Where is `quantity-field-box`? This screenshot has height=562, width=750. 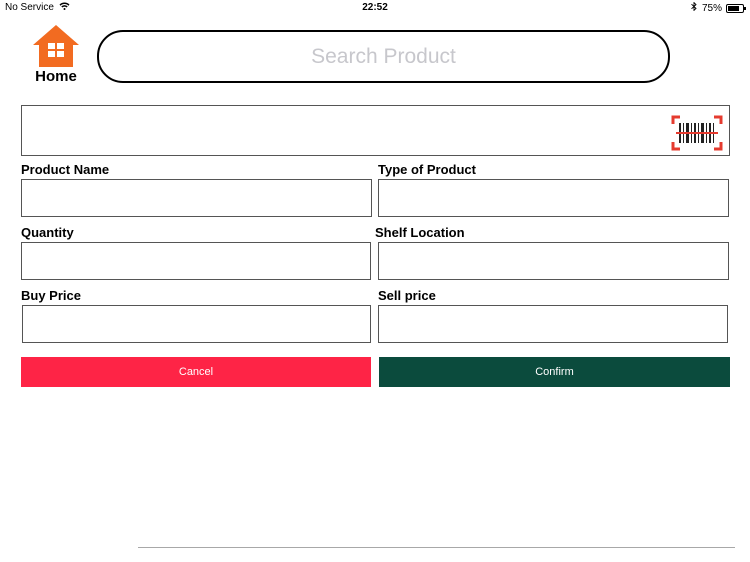 quantity-field-box is located at coordinates (196, 261).